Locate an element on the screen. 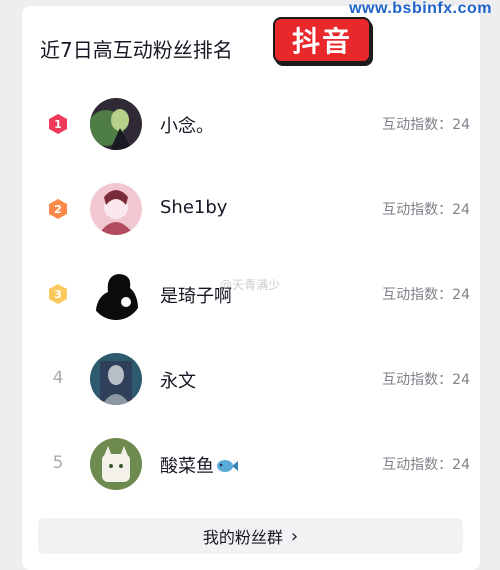  rank-badge-3: 3 is located at coordinates (58, 294).